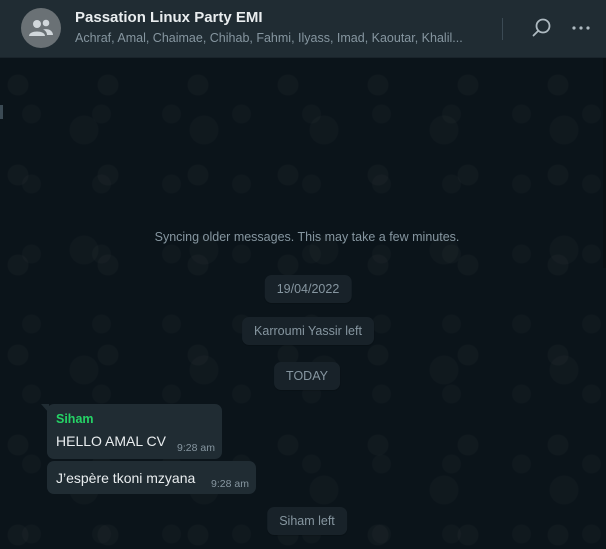 This screenshot has height=549, width=606. Describe the element at coordinates (502, 29) in the screenshot. I see `header-divider` at that location.